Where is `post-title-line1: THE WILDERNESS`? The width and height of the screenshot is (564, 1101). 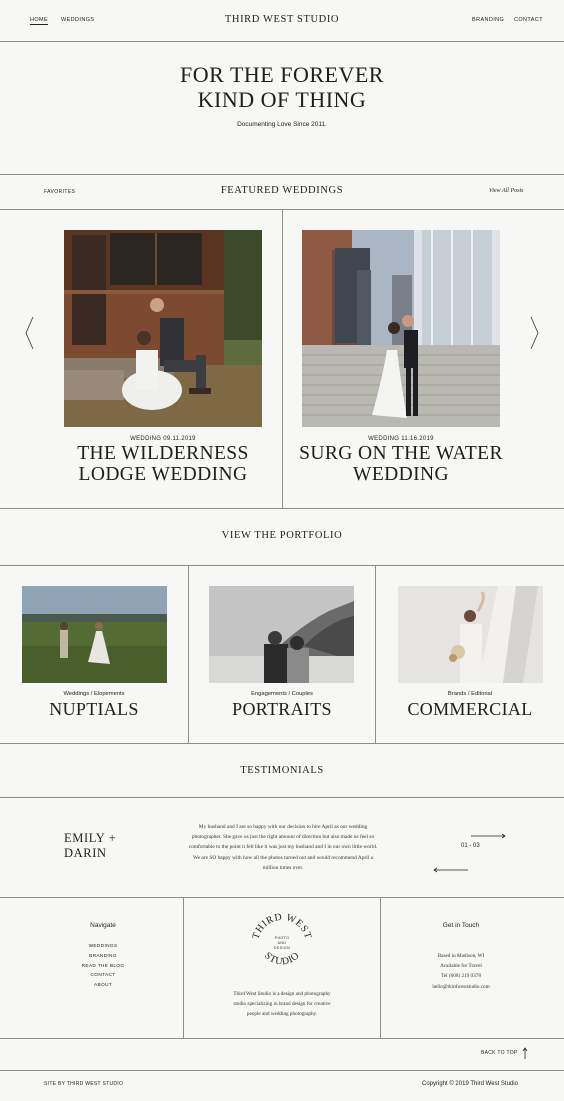 post-title-line1: THE WILDERNESS is located at coordinates (163, 453).